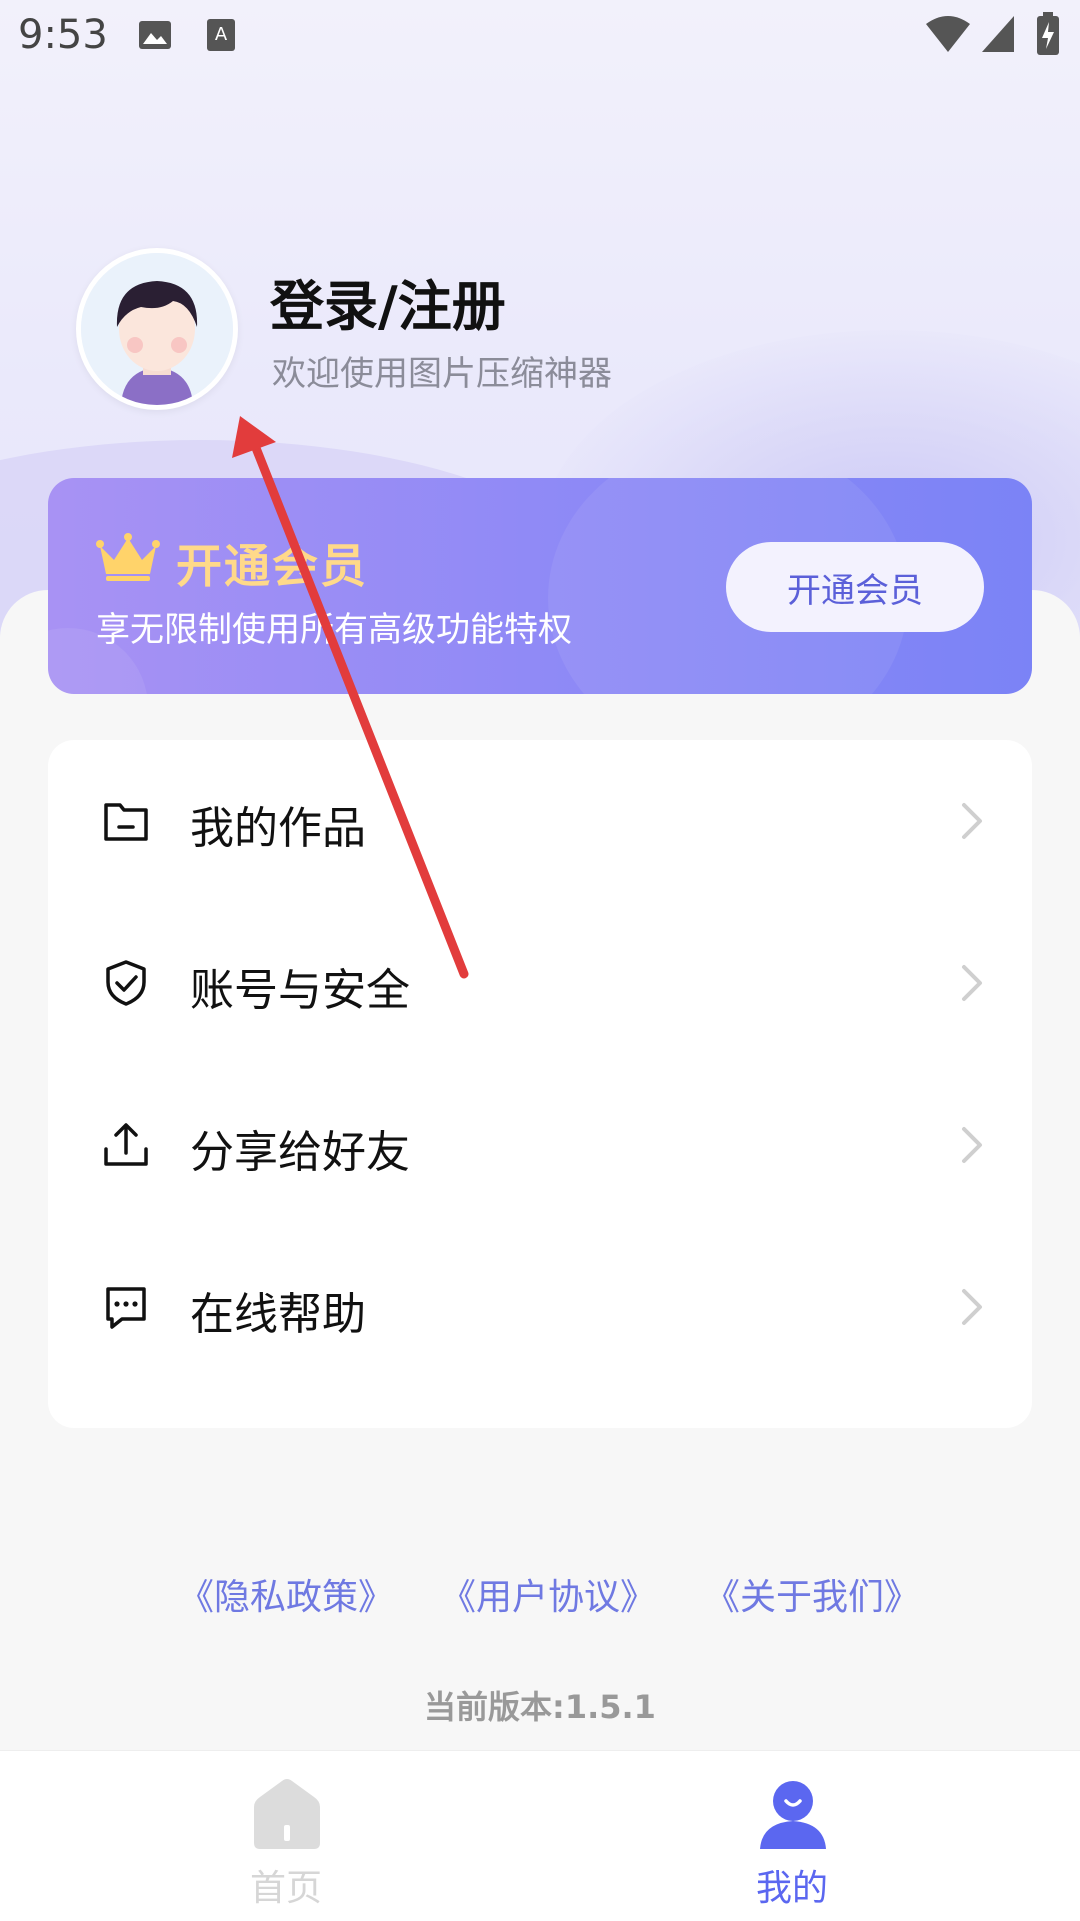 This screenshot has height=1921, width=1080. I want to click on avatar, so click(157, 329).